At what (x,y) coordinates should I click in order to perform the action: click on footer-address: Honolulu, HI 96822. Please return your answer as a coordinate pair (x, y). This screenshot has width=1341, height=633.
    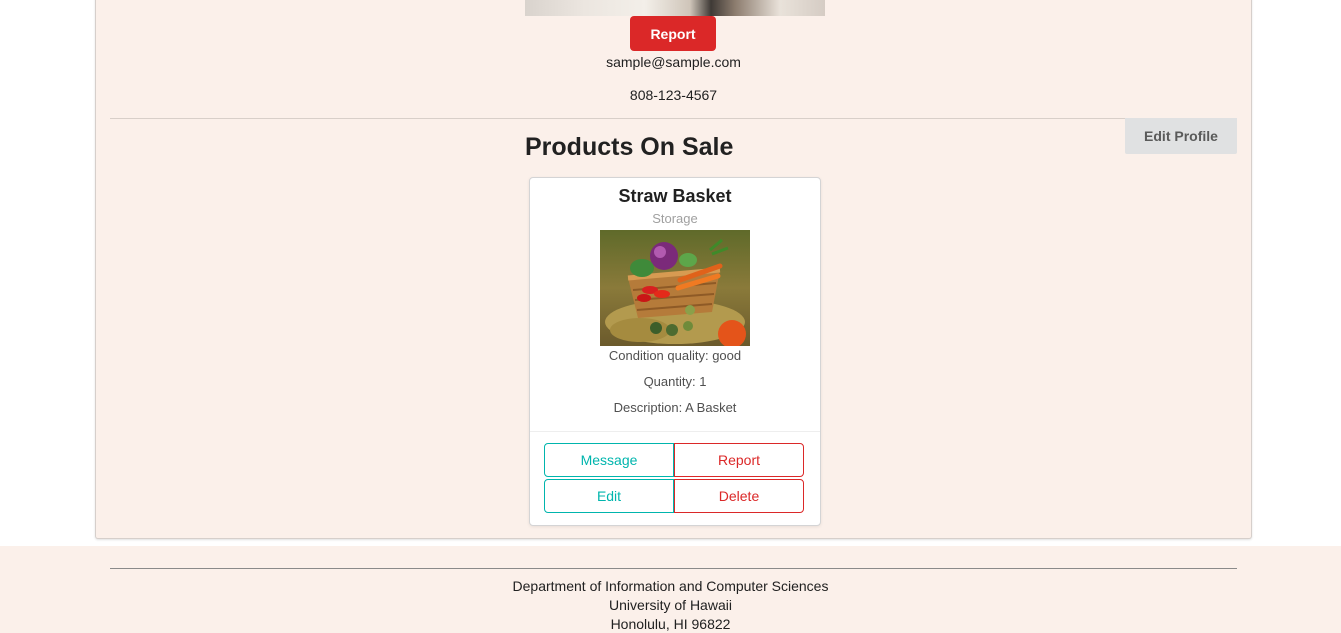
    Looking at the image, I should click on (670, 624).